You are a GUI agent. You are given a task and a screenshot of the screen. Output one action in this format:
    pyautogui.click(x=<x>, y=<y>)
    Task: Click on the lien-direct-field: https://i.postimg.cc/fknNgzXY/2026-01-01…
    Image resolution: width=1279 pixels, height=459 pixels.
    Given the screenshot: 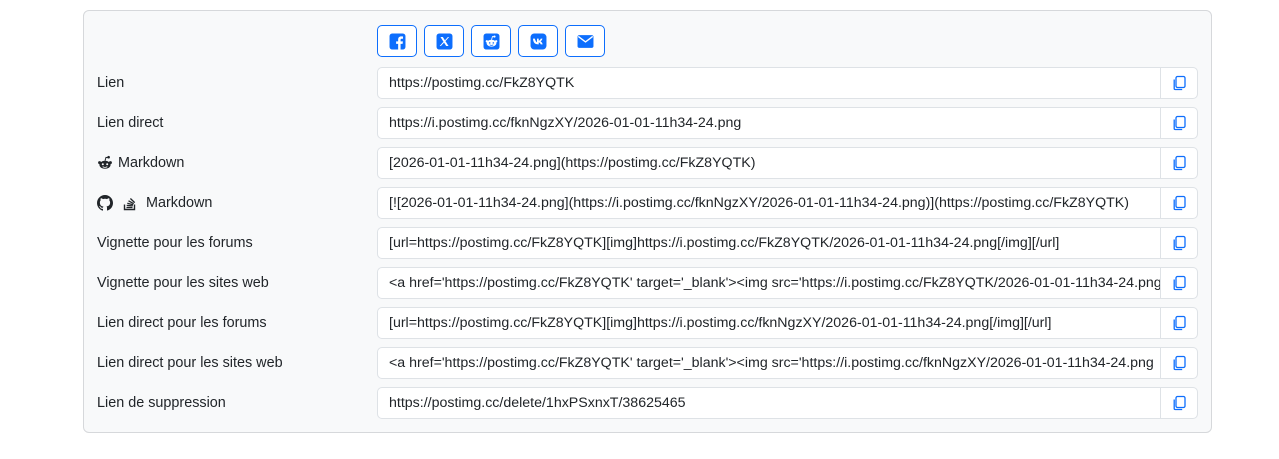 What is the action you would take?
    pyautogui.click(x=769, y=123)
    